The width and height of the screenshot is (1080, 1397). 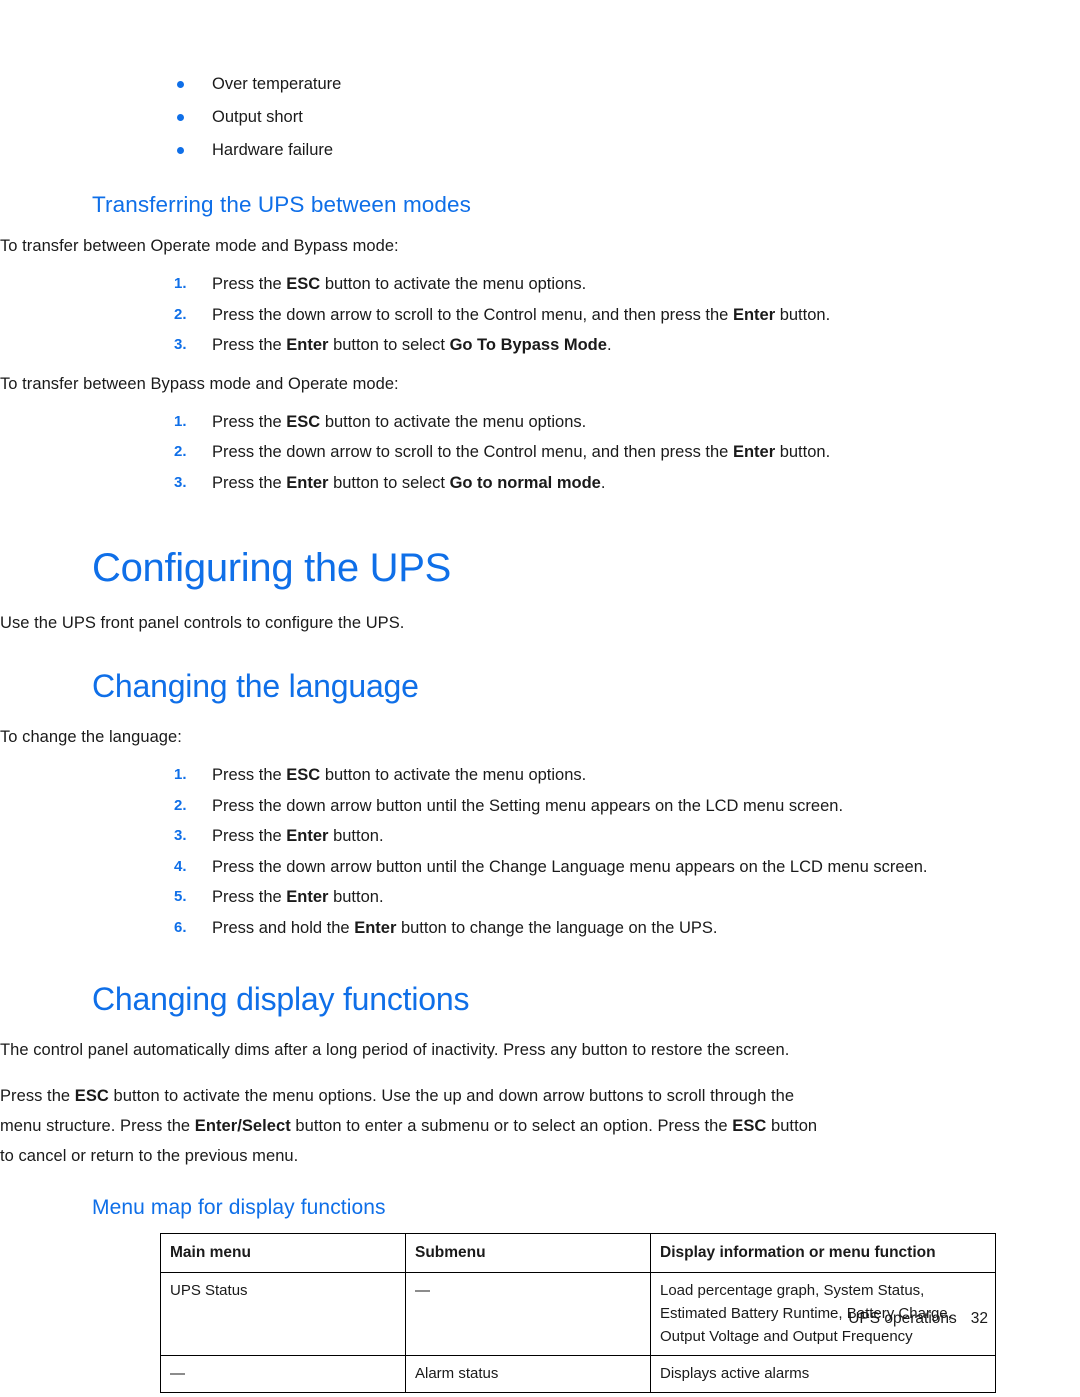 I want to click on top-spacer, so click(x=540, y=20).